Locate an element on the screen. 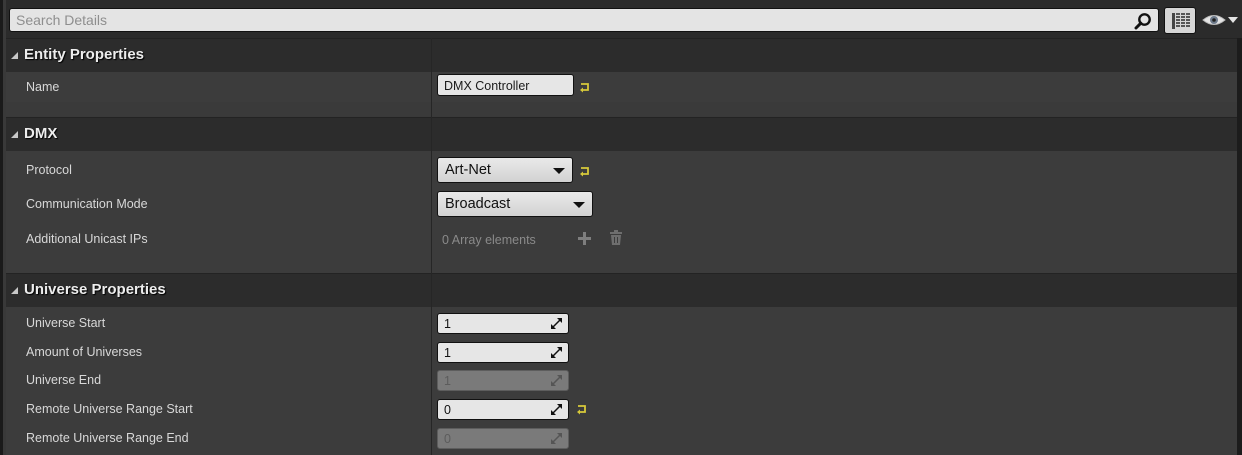 This screenshot has width=1242, height=455. column-divider is located at coordinates (431, 246).